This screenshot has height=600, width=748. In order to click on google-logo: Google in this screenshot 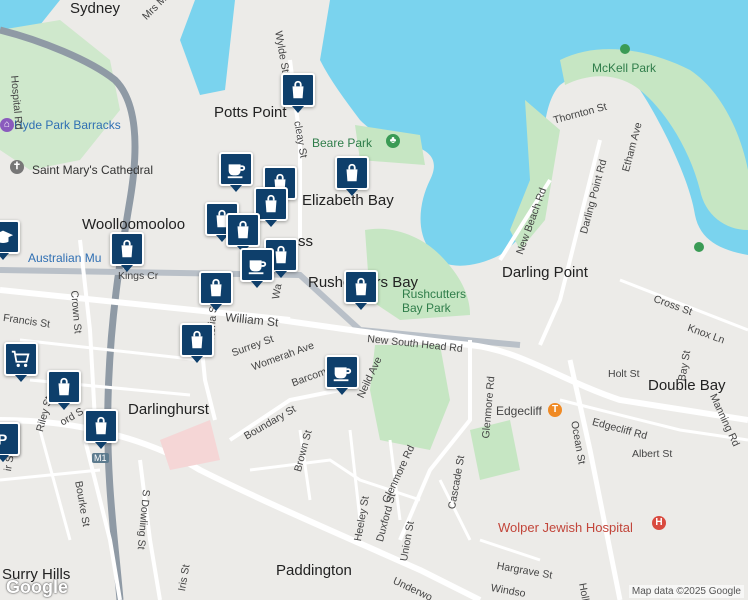, I will do `click(37, 587)`.